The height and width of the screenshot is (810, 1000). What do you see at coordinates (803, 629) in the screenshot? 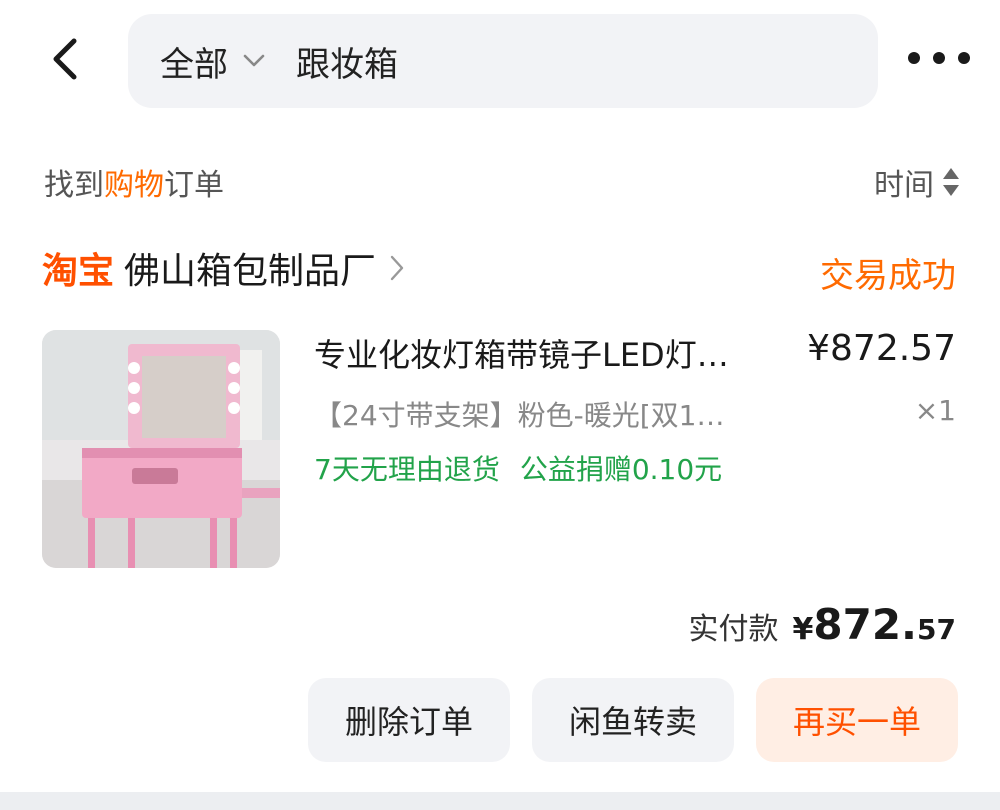
I see `total-currency: ¥` at bounding box center [803, 629].